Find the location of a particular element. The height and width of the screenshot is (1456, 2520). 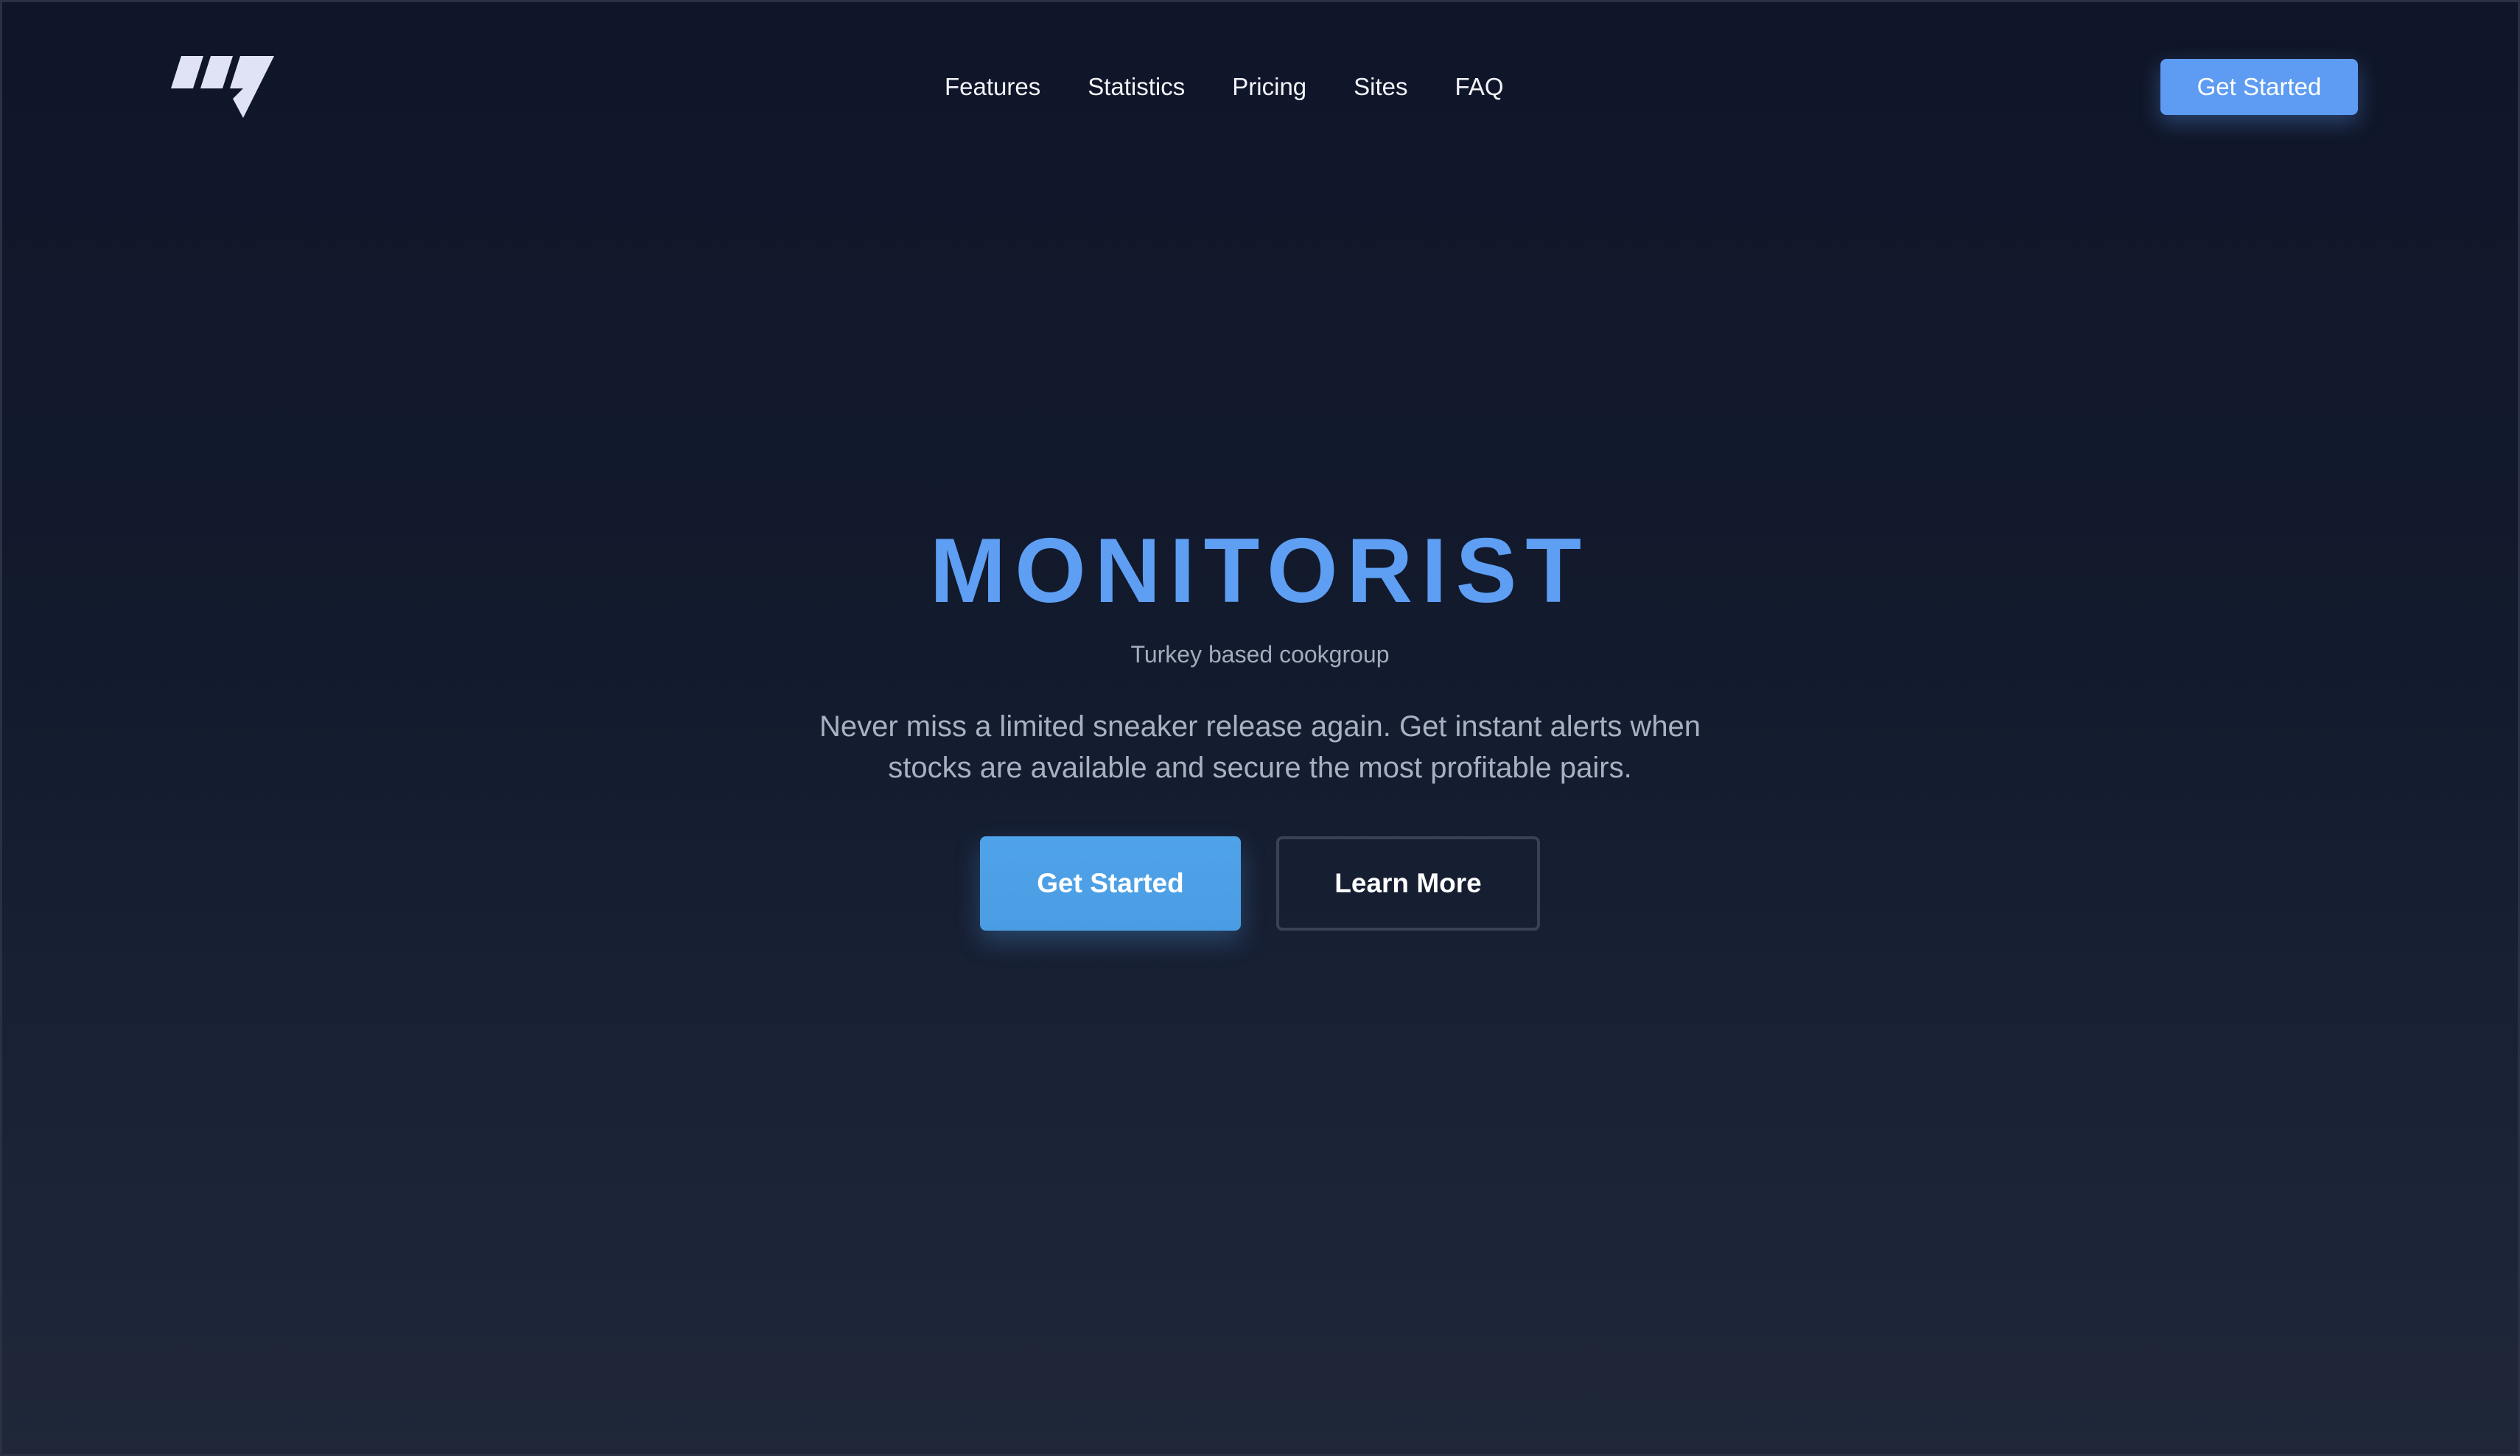

monitorist-logo-icon is located at coordinates (222, 87).